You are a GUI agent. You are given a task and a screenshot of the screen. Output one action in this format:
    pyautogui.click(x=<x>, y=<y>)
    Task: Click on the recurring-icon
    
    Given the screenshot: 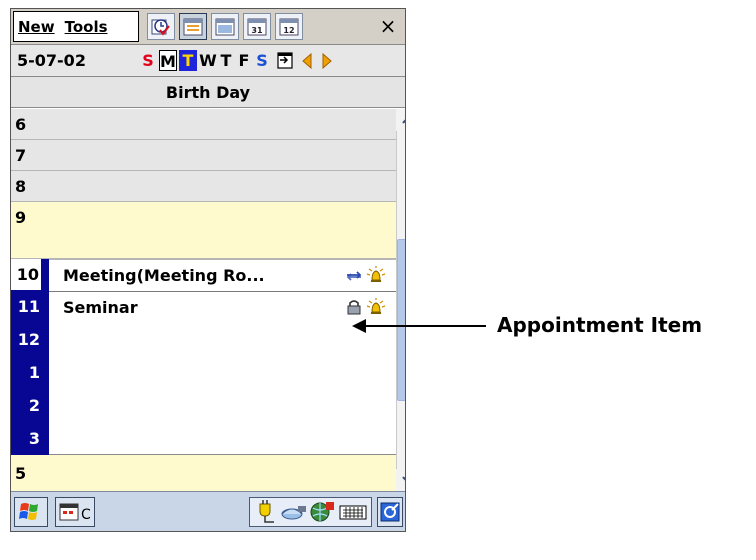 What is the action you would take?
    pyautogui.click(x=354, y=276)
    